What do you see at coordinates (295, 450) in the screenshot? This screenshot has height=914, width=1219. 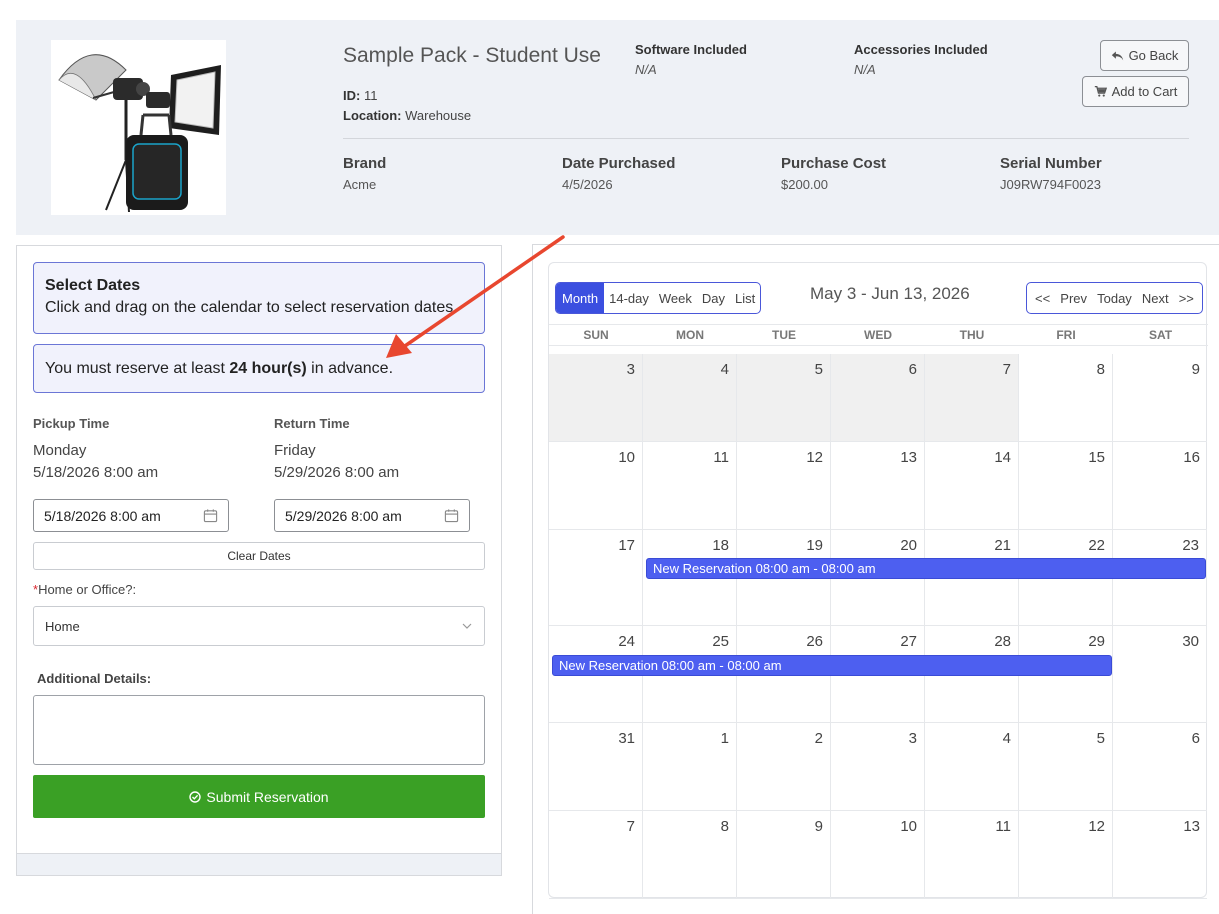 I see `return-day: Friday` at bounding box center [295, 450].